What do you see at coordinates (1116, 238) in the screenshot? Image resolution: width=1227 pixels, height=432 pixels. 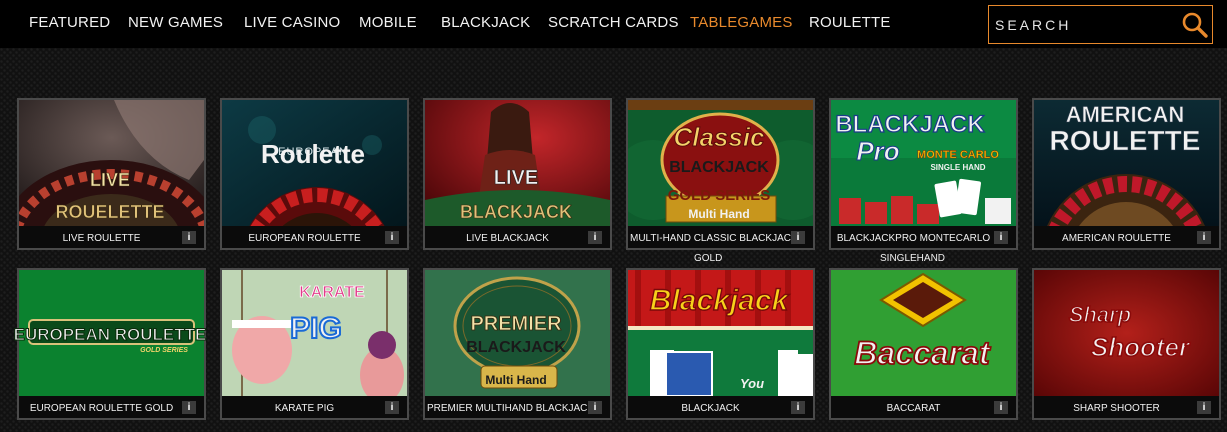 I see `game-title: AMERICAN ROULETTE` at bounding box center [1116, 238].